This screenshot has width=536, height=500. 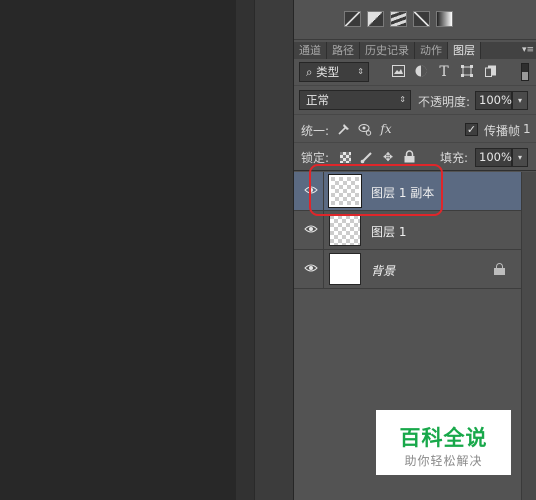 I want to click on layer-name: 背景, so click(x=383, y=270).